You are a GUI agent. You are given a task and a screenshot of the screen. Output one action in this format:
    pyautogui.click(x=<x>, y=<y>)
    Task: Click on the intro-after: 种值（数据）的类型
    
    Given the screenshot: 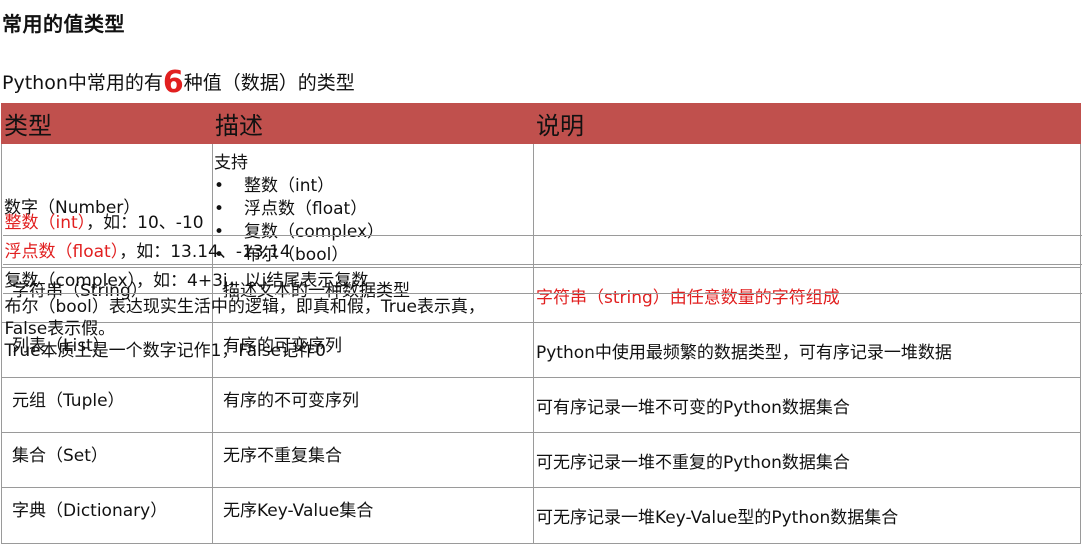 What is the action you would take?
    pyautogui.click(x=269, y=83)
    